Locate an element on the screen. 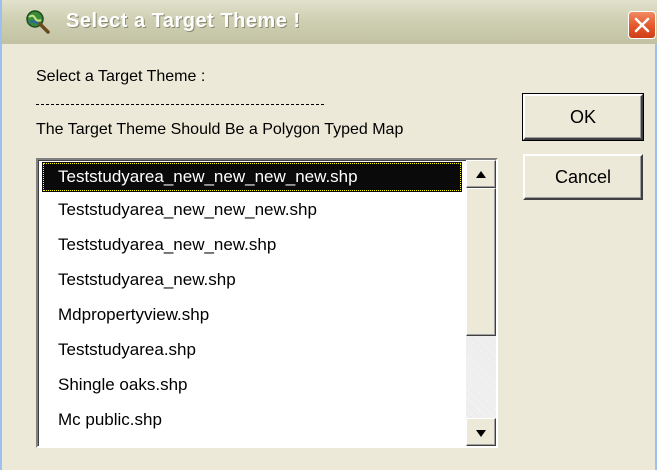 Image resolution: width=657 pixels, height=470 pixels. dotted-divider is located at coordinates (180, 104).